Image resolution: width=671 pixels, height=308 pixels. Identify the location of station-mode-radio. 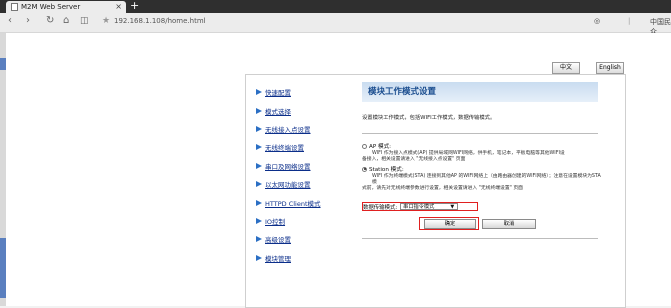
(364, 169).